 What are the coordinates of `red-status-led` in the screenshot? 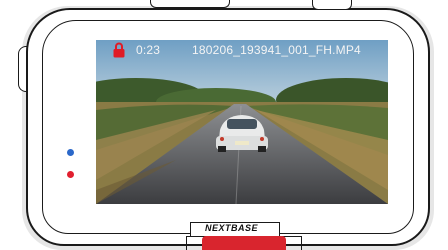 It's located at (70, 174).